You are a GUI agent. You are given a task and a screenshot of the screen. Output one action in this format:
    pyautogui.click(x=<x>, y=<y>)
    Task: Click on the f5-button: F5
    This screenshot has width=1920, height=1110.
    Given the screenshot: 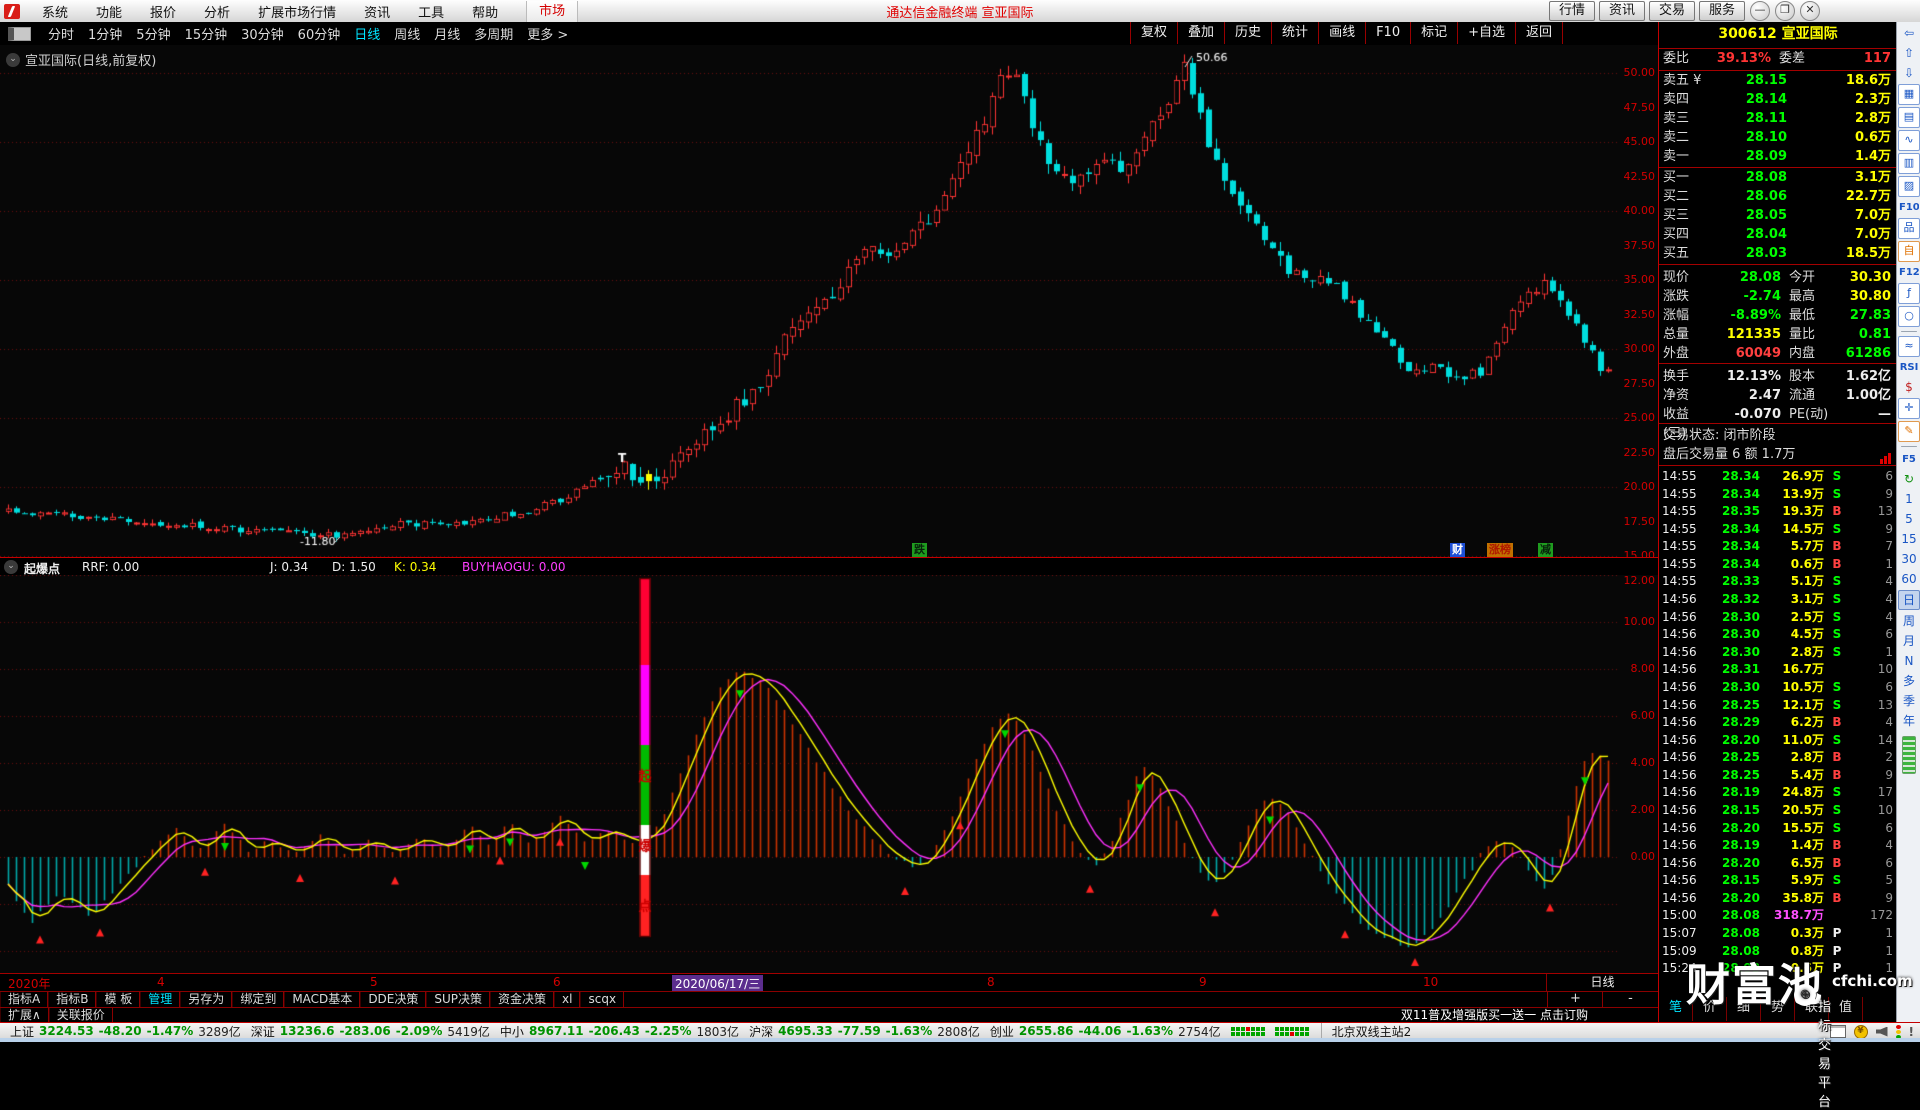 What is the action you would take?
    pyautogui.click(x=1909, y=459)
    